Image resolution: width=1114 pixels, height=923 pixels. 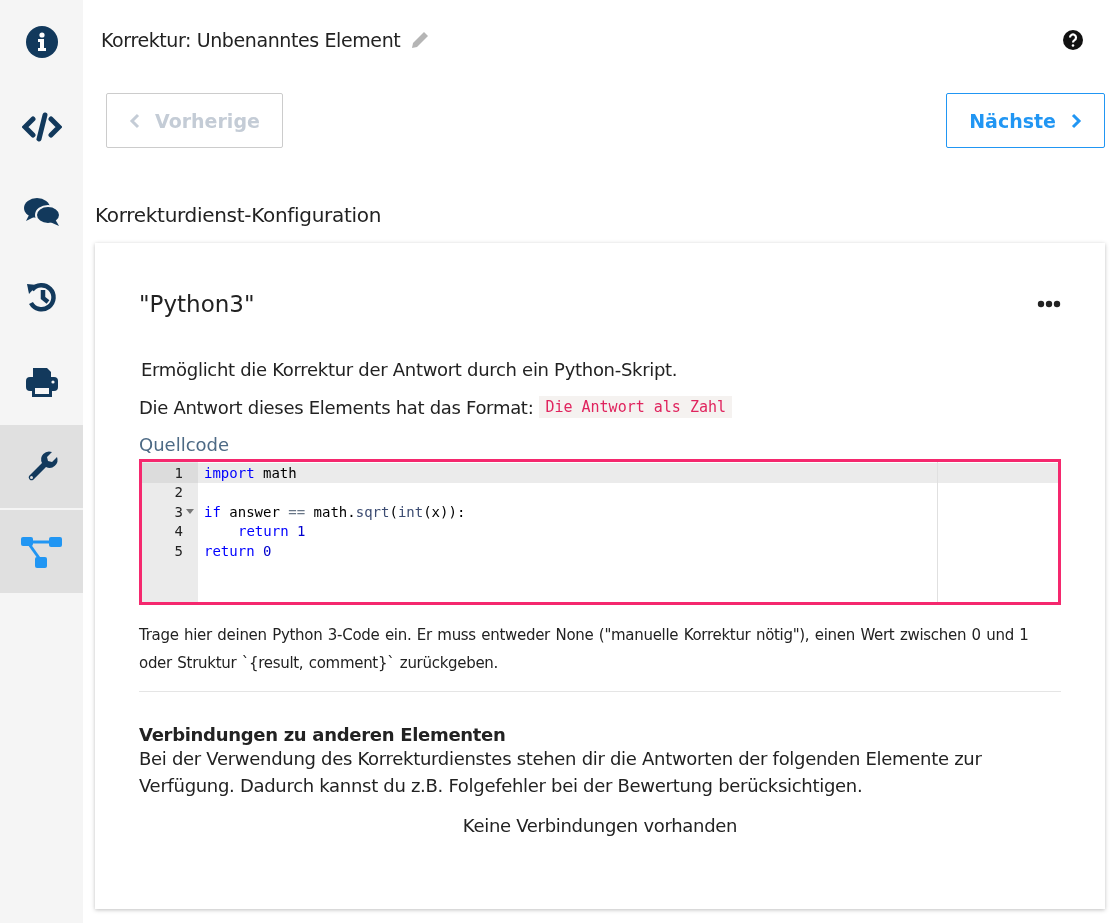 I want to click on format-label: Die Antwort dieses Elements hat das Format:, so click(x=336, y=407).